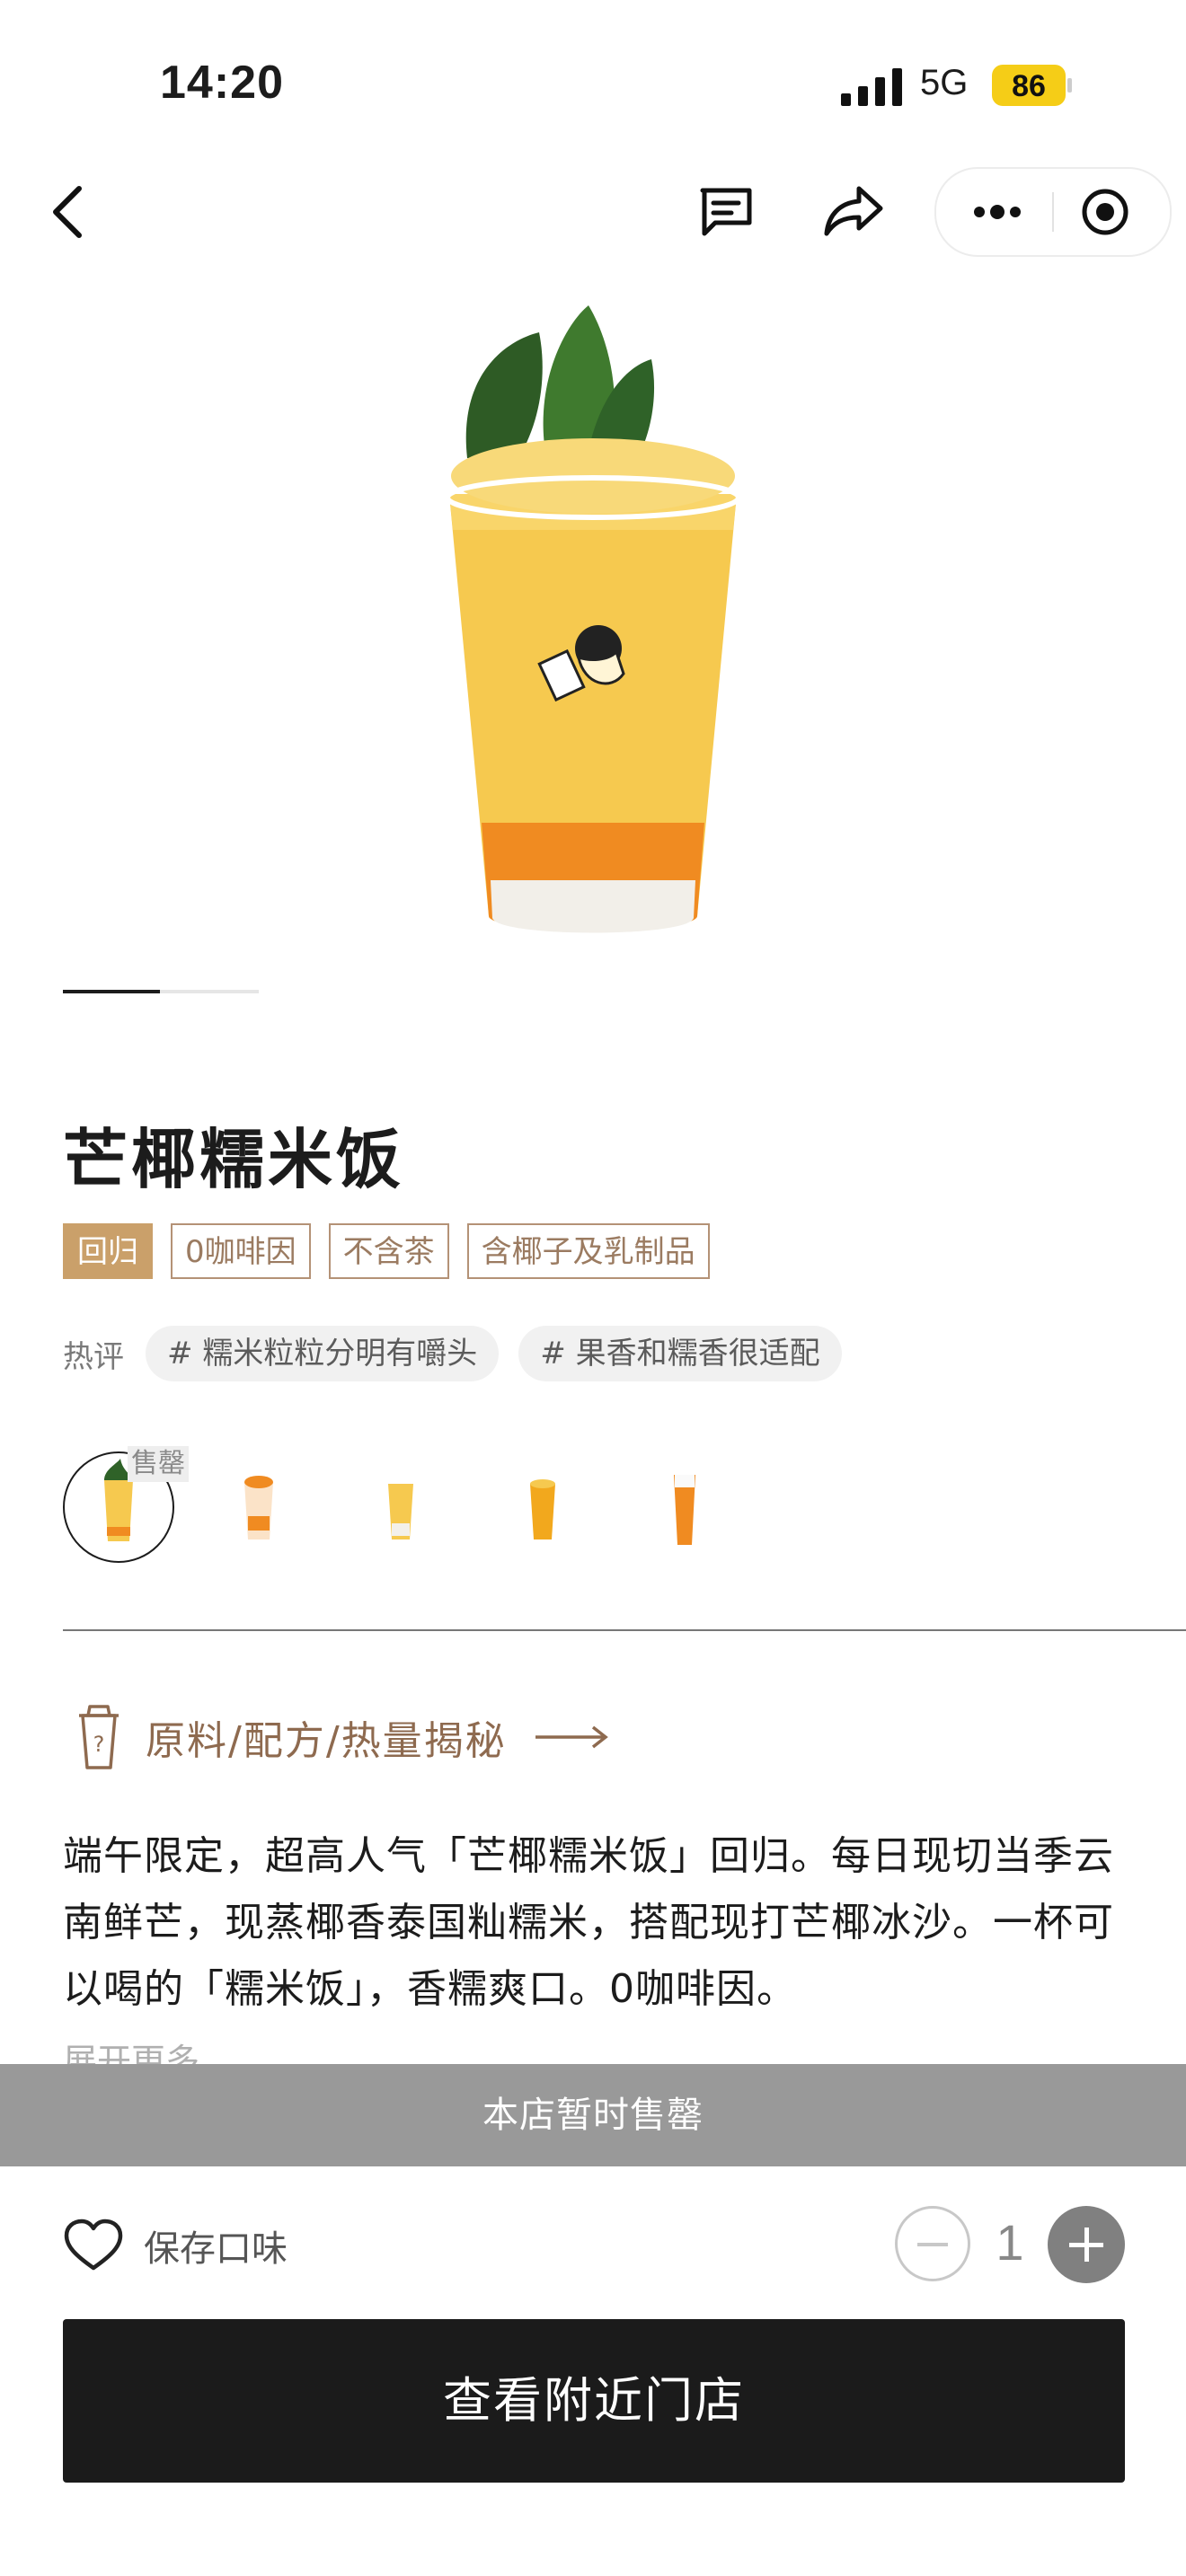  I want to click on message-icon, so click(726, 212).